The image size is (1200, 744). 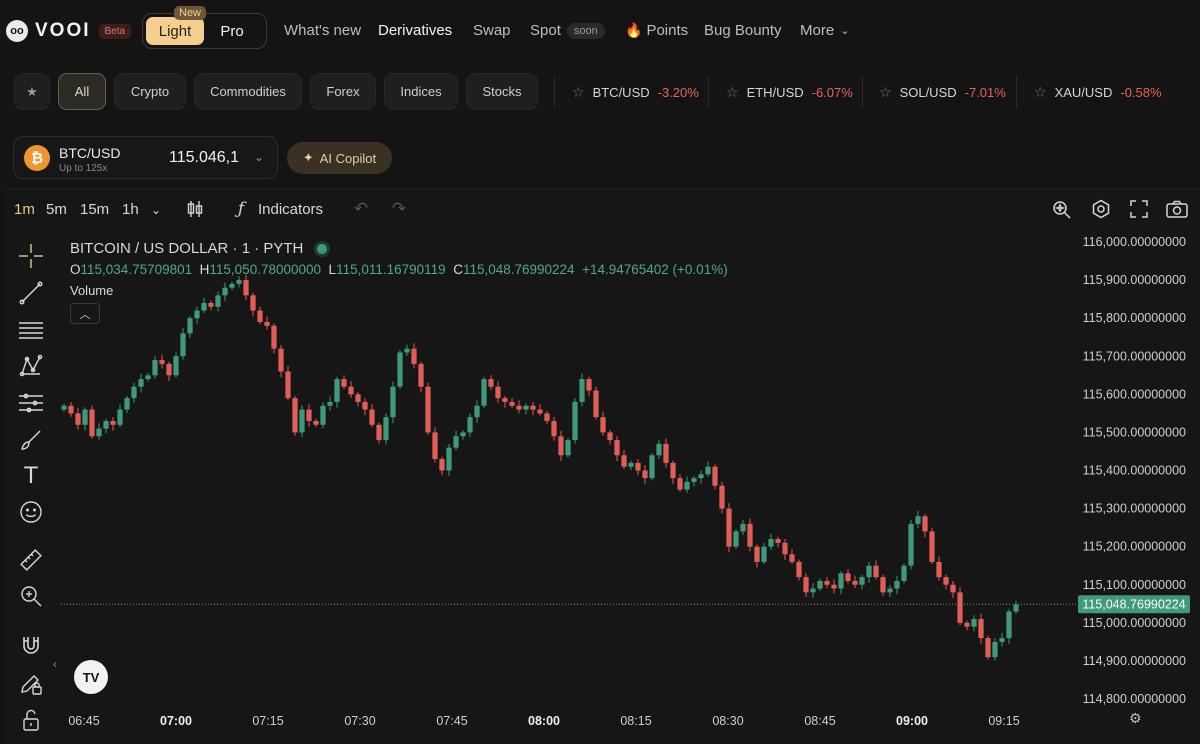 What do you see at coordinates (190, 13) in the screenshot?
I see `new-badge: New` at bounding box center [190, 13].